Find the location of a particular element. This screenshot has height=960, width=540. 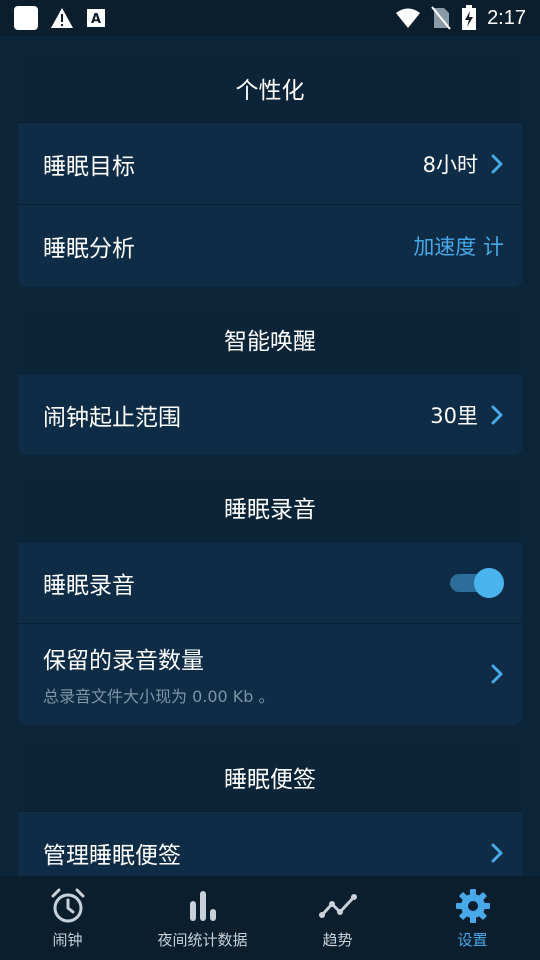

battery-charging-icon is located at coordinates (469, 17).